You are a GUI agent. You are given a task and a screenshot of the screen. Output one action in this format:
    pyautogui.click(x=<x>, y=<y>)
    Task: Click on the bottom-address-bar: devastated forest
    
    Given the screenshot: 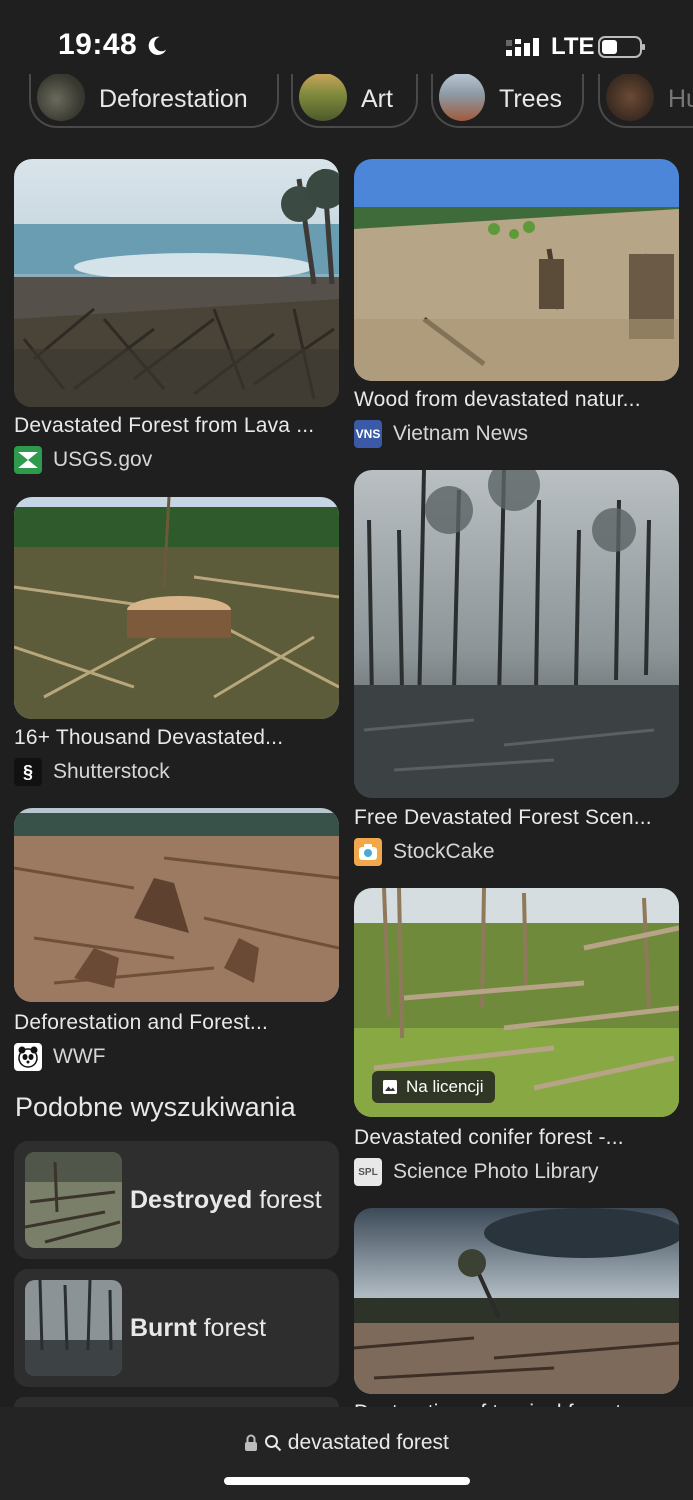 What is the action you would take?
    pyautogui.click(x=346, y=1453)
    